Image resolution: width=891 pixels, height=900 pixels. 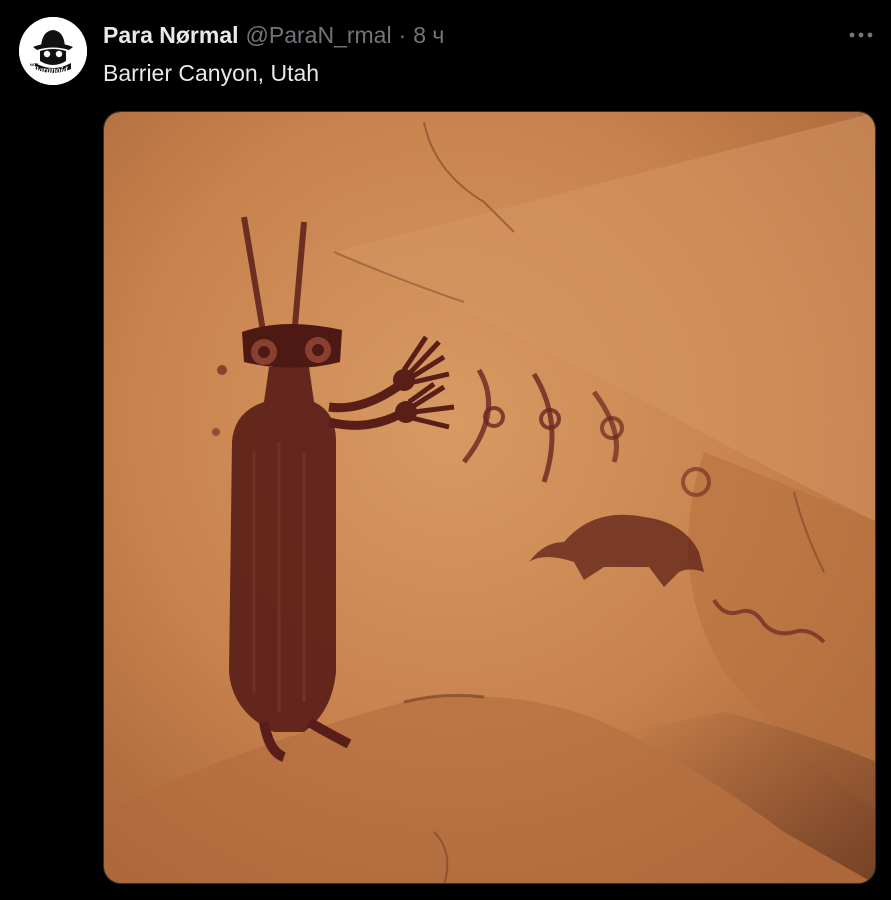 I want to click on timestamp: 8 ч, so click(x=428, y=35).